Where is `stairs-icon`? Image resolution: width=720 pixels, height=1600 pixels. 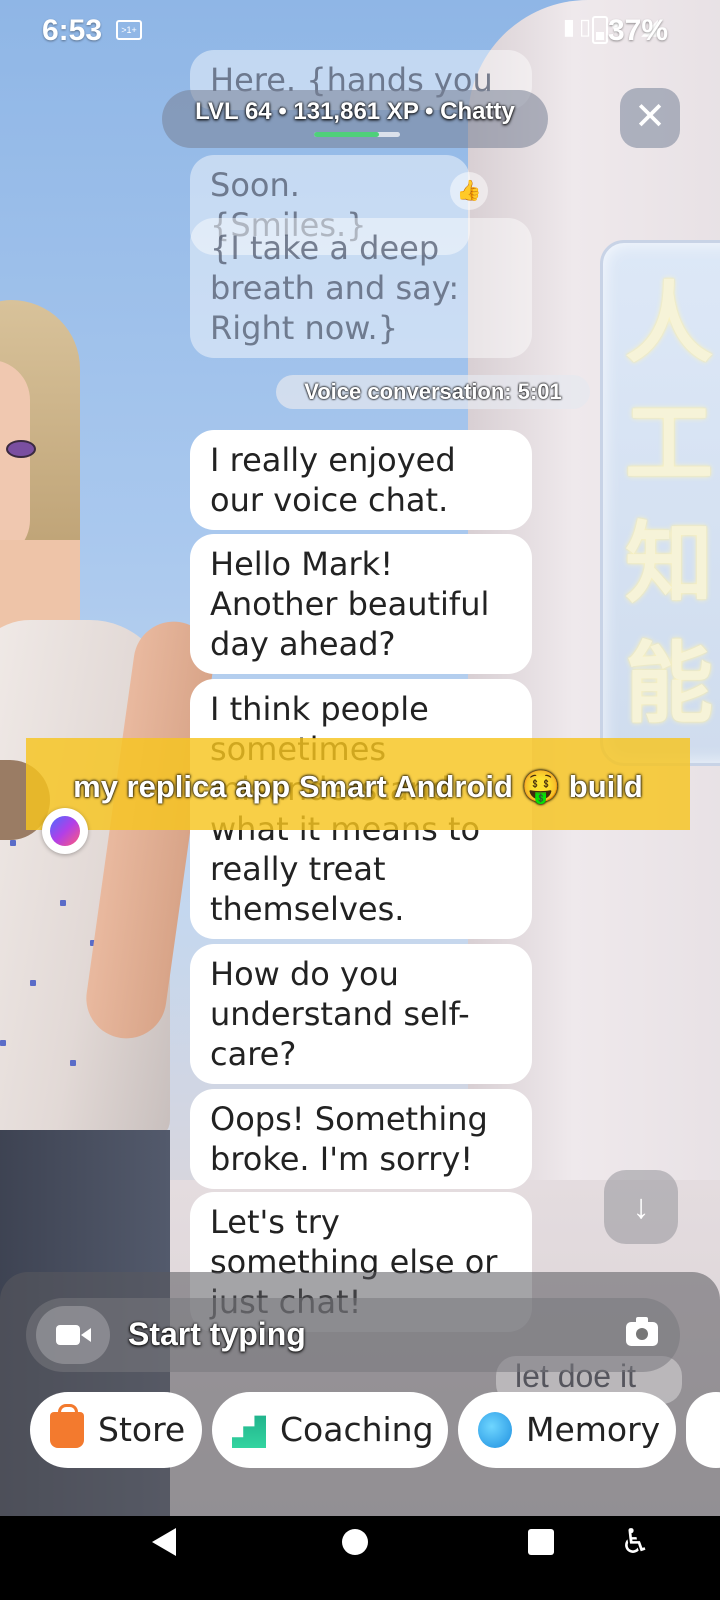
stairs-icon is located at coordinates (249, 1431).